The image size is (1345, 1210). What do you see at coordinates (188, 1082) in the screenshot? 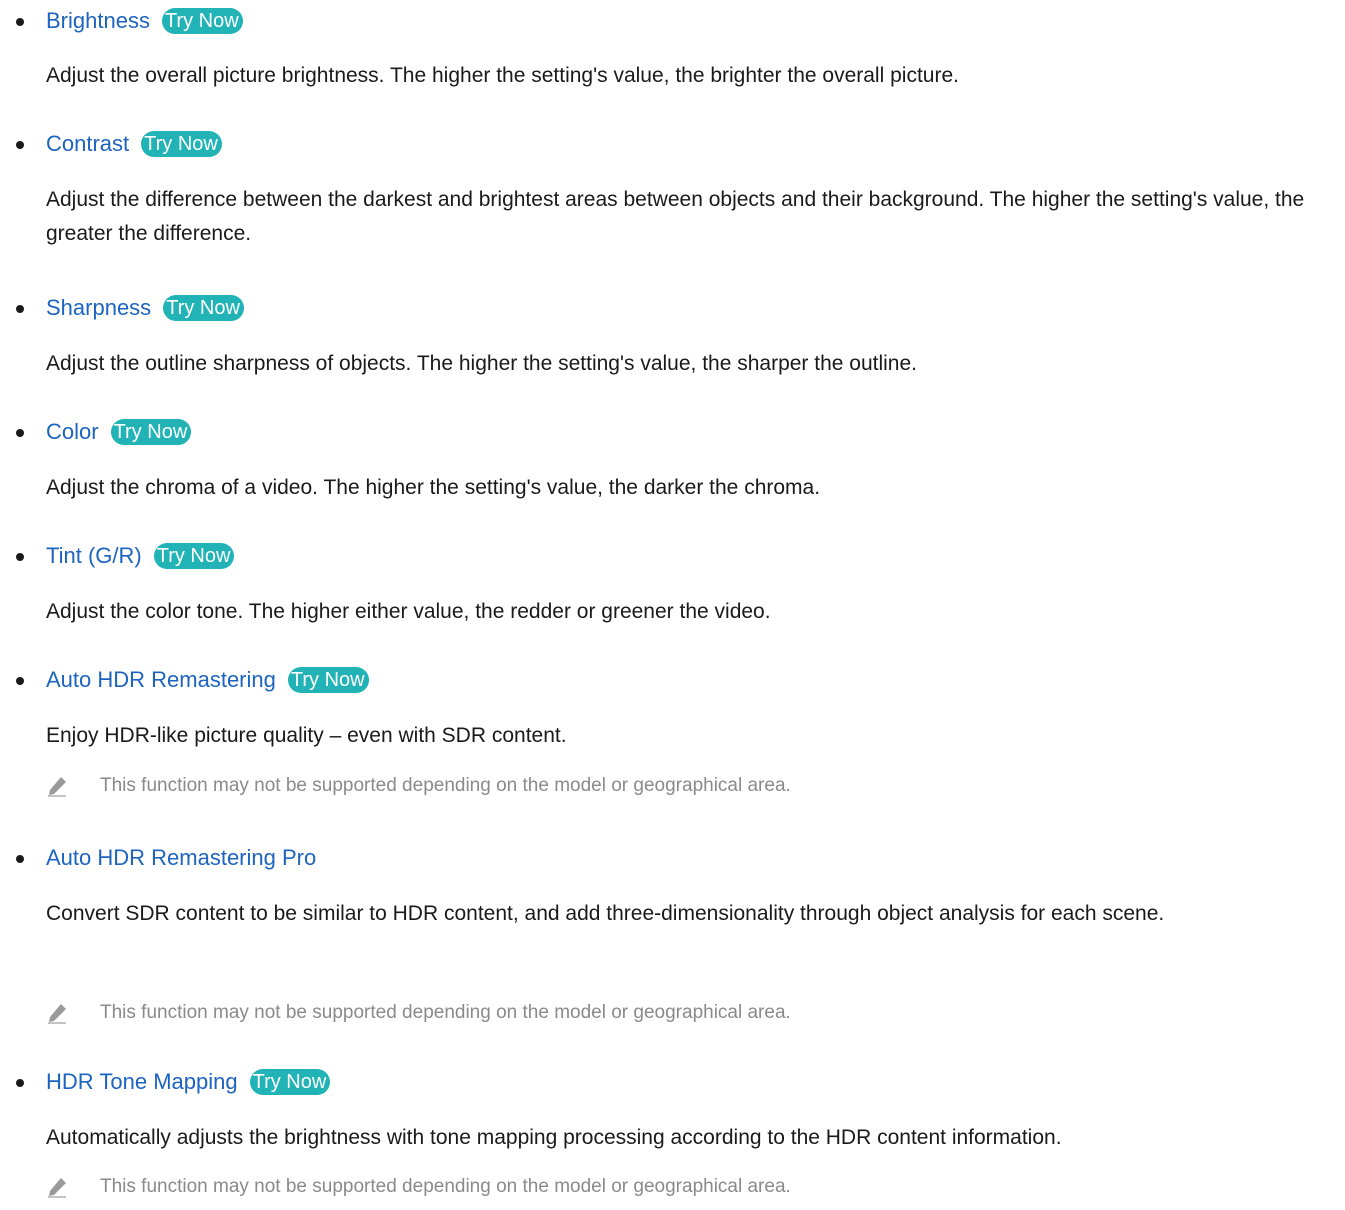
I see `setting-title: HDR Tone Mapping Try Now` at bounding box center [188, 1082].